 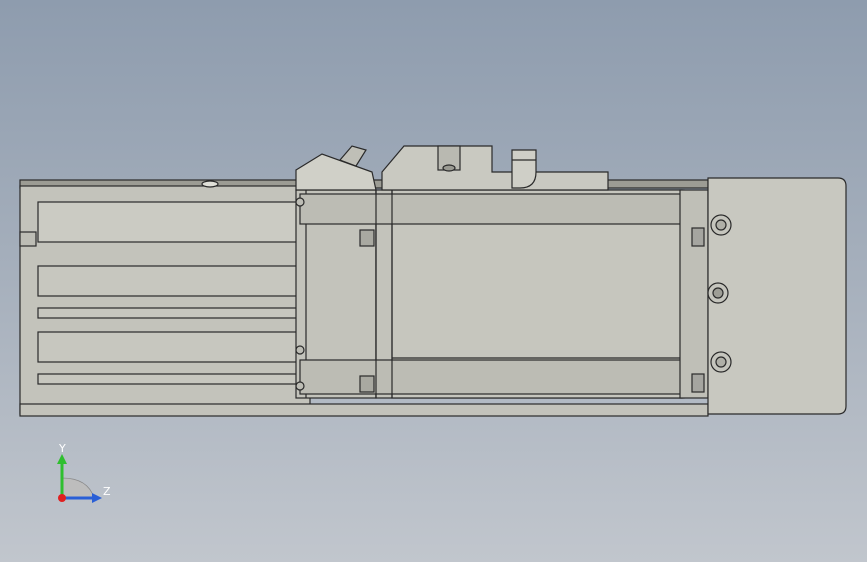 I want to click on motor-rib-bottom, so click(x=492, y=377).